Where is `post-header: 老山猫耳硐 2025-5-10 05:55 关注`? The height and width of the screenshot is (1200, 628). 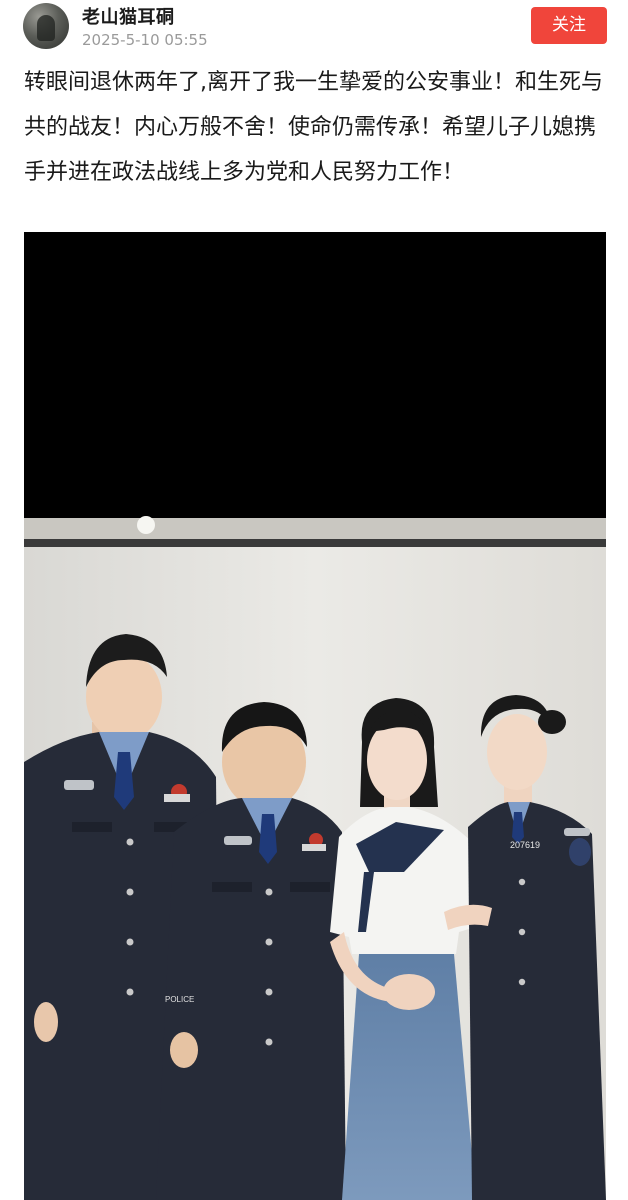 post-header: 老山猫耳硐 2025-5-10 05:55 关注 is located at coordinates (314, 28).